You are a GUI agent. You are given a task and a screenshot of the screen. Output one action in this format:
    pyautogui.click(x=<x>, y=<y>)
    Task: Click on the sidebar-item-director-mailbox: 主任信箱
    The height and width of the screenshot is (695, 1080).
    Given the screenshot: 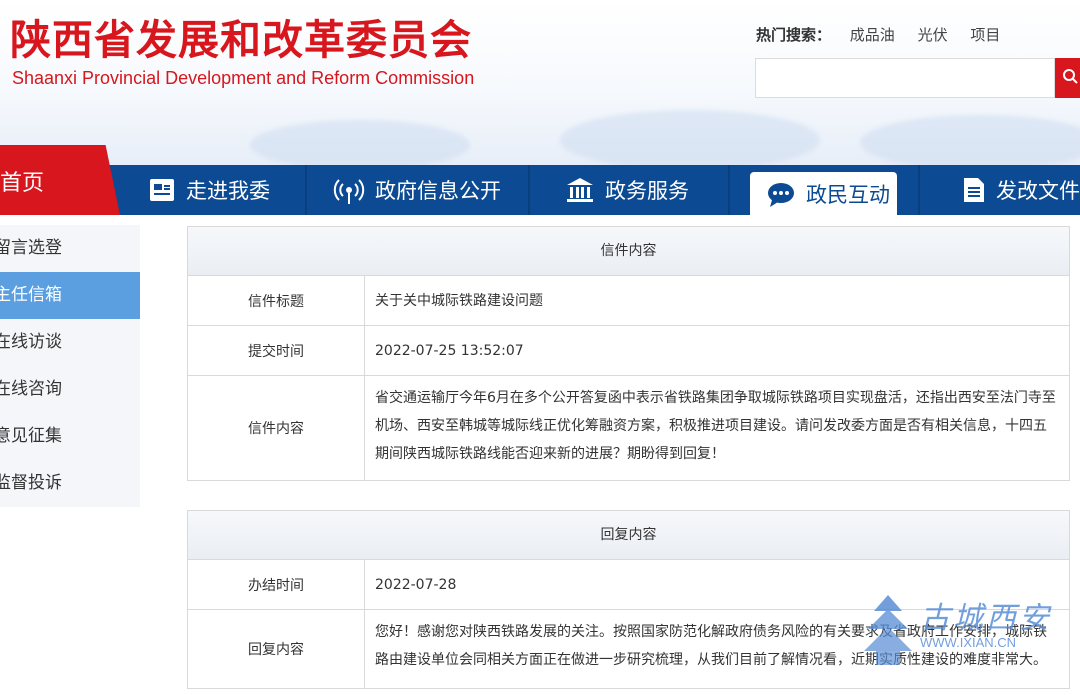 What is the action you would take?
    pyautogui.click(x=70, y=295)
    